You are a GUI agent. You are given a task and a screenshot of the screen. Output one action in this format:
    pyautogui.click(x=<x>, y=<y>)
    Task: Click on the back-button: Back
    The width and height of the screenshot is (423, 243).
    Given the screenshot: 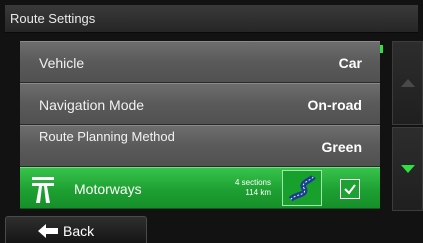 What is the action you would take?
    pyautogui.click(x=76, y=229)
    